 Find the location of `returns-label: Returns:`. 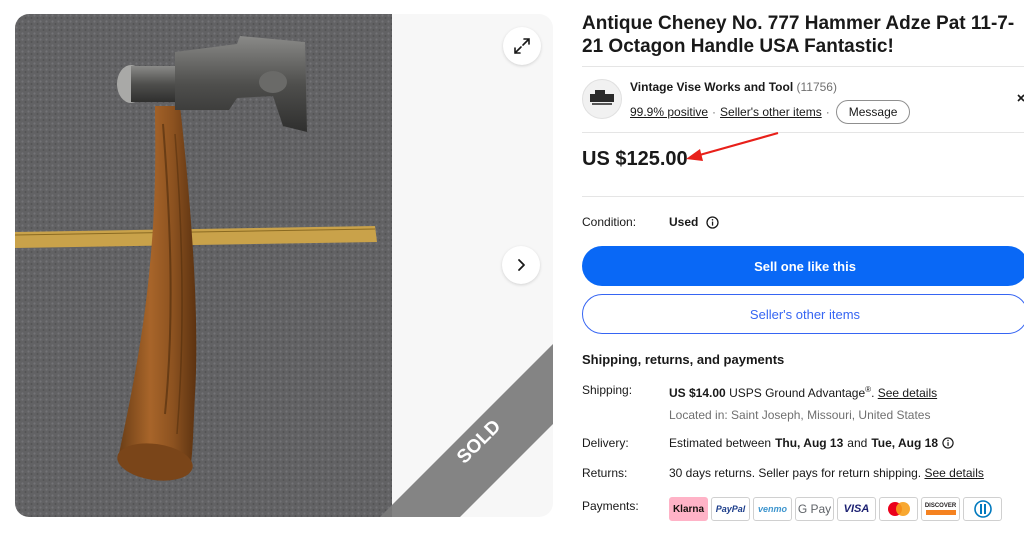

returns-label: Returns: is located at coordinates (605, 473).